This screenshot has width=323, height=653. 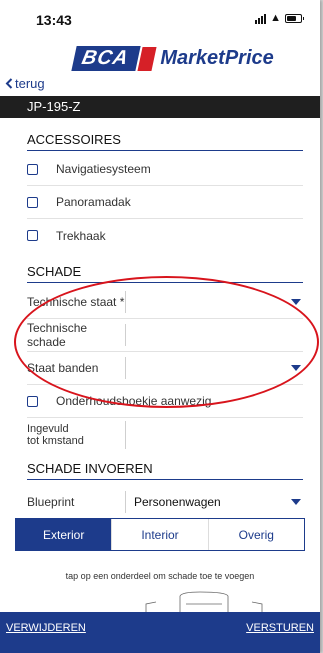 What do you see at coordinates (165, 235) in the screenshot?
I see `accessory-row-tow-bar: Trekhaak` at bounding box center [165, 235].